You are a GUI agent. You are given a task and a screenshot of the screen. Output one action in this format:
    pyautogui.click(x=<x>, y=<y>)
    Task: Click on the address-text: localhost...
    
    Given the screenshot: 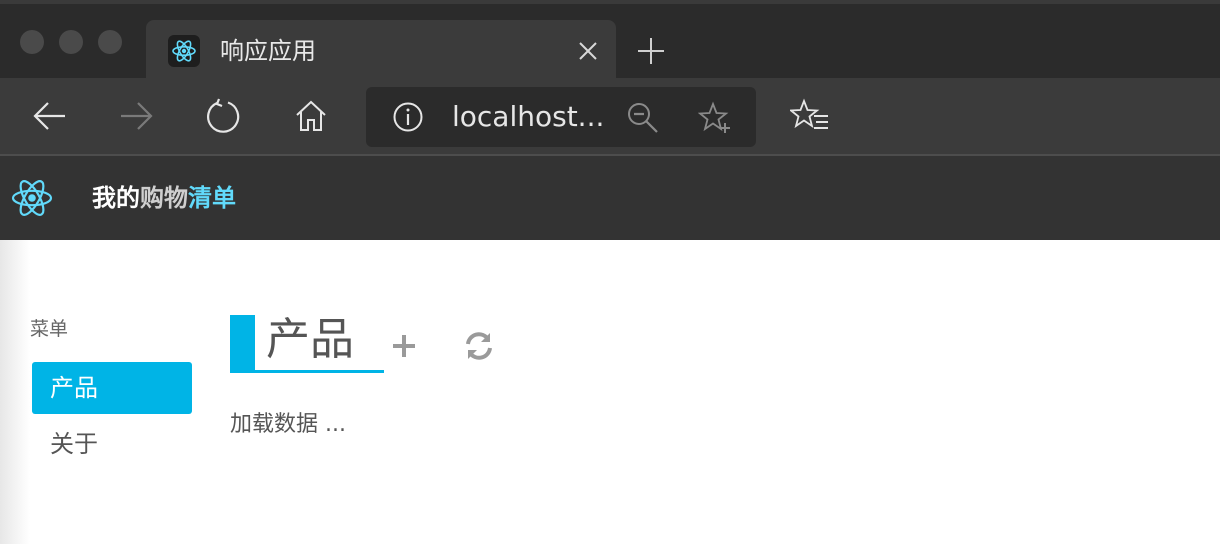 What is the action you would take?
    pyautogui.click(x=528, y=117)
    